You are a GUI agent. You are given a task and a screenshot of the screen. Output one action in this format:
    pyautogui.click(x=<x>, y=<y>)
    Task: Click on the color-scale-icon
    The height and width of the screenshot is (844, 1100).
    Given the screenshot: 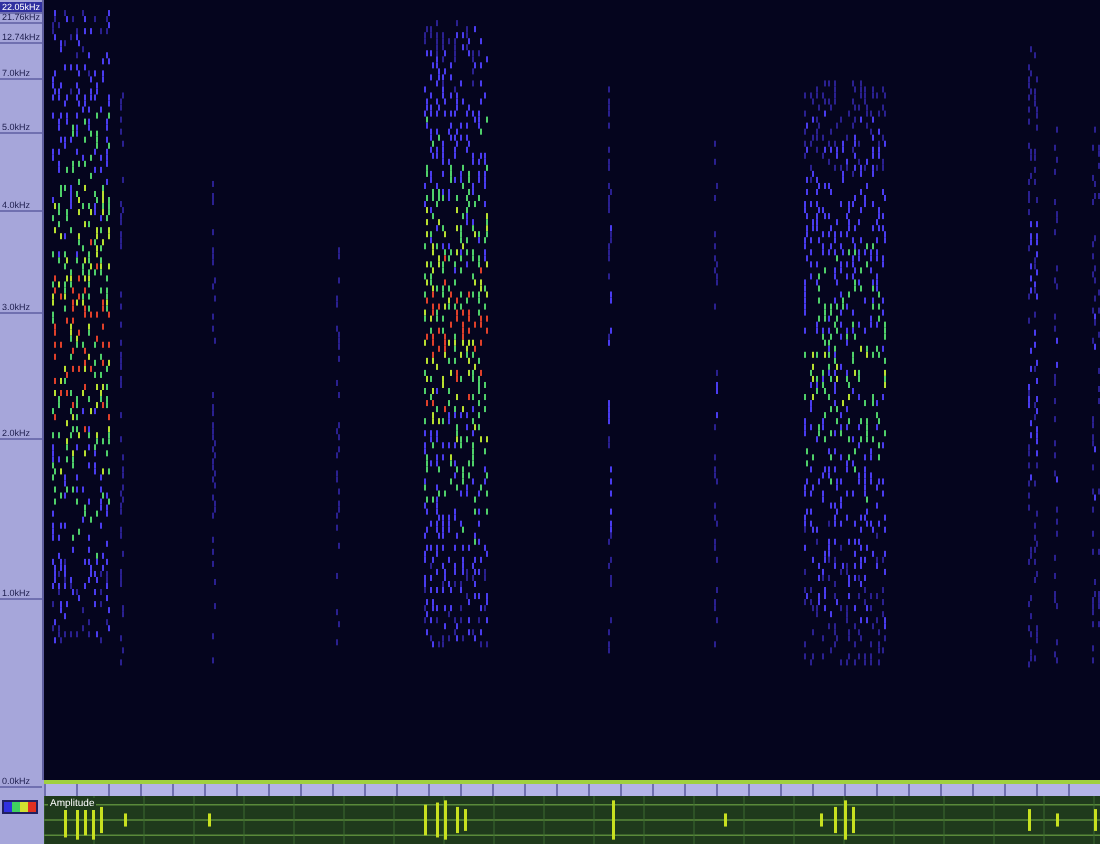 What is the action you would take?
    pyautogui.click(x=20, y=807)
    